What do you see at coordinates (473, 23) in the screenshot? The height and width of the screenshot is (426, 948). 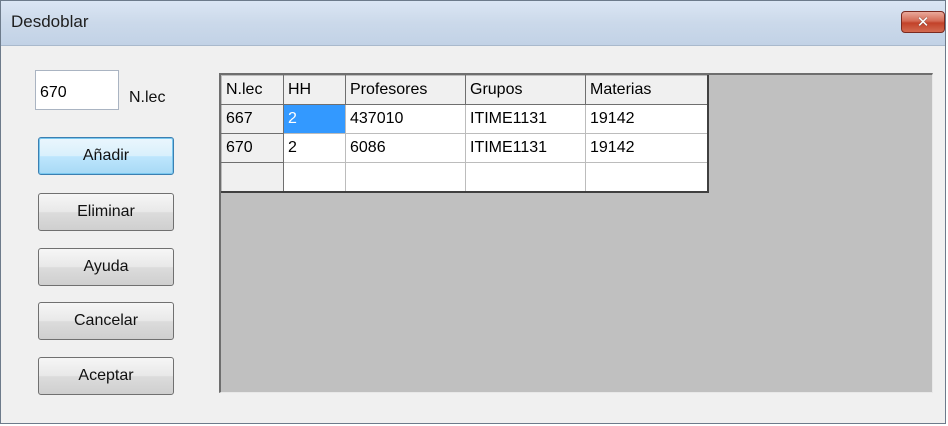 I see `title-bar: Desdoblar ✕` at bounding box center [473, 23].